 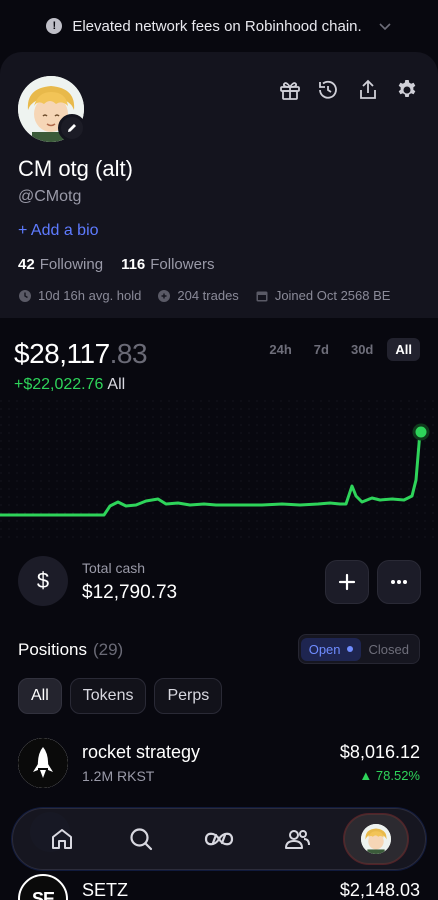 I want to click on gift-icon, so click(x=290, y=91).